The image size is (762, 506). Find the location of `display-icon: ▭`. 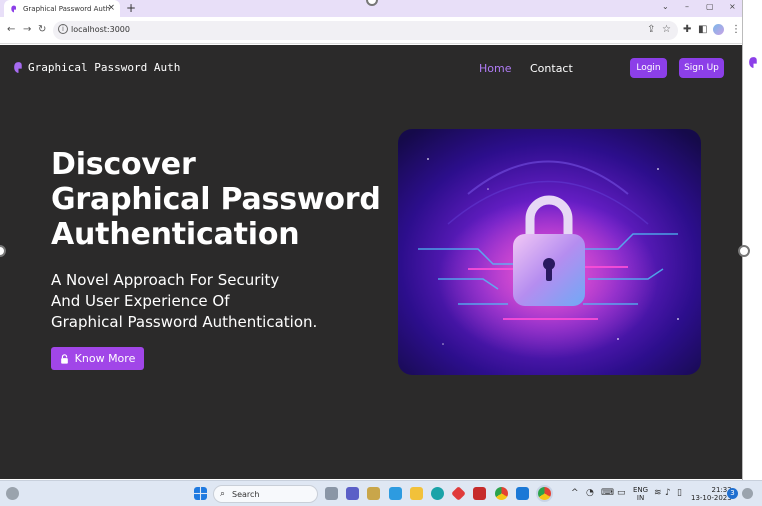

display-icon: ▭ is located at coordinates (621, 493).